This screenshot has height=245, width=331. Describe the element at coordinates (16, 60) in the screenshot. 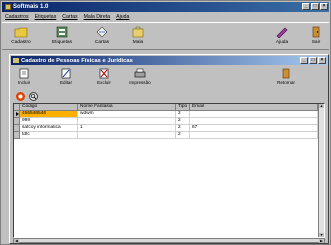

I see `child-window-icon` at that location.